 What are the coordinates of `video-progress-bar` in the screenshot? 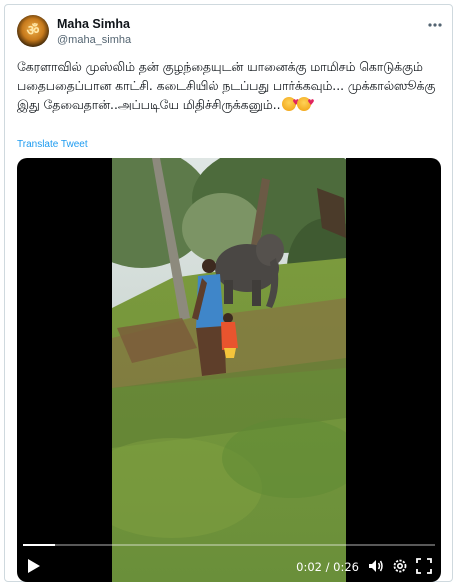 It's located at (229, 545).